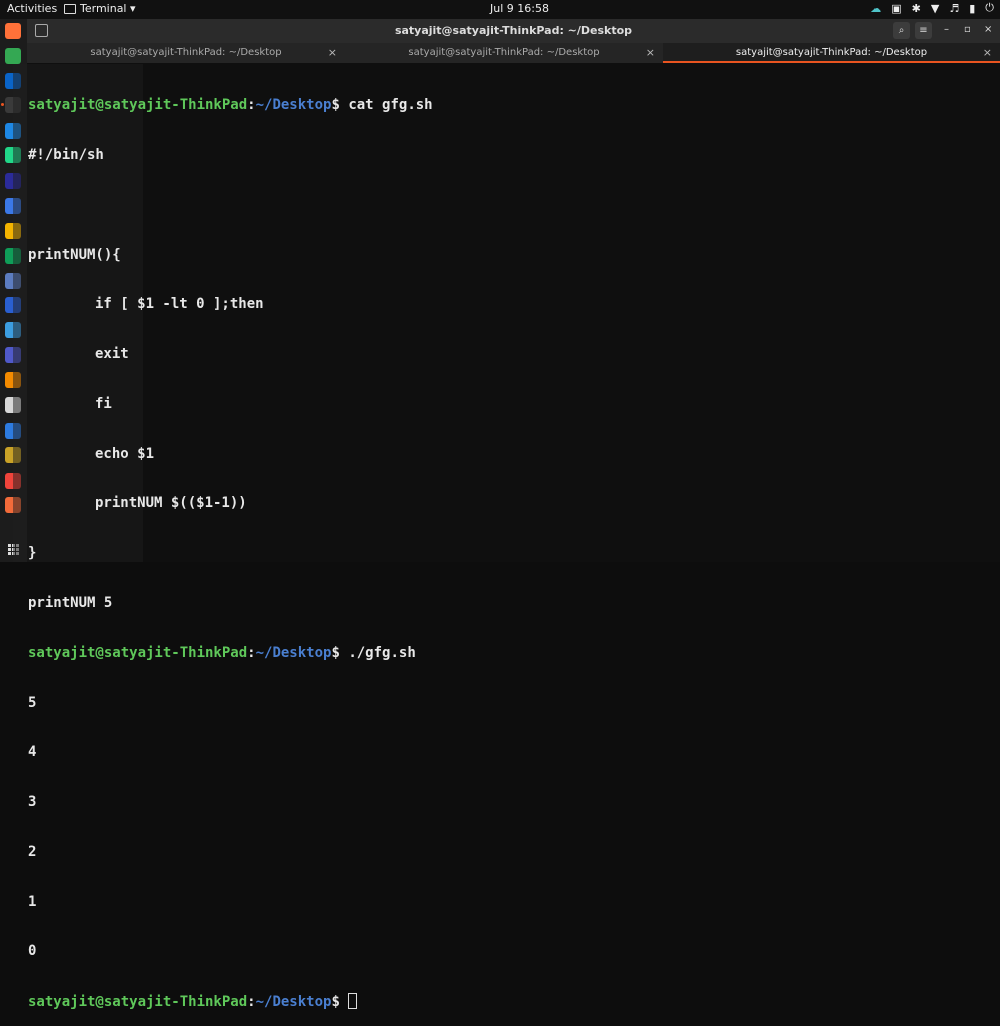 Image resolution: width=1000 pixels, height=1026 pixels. Describe the element at coordinates (390, 105) in the screenshot. I see `command-text: cat gfg.sh` at that location.